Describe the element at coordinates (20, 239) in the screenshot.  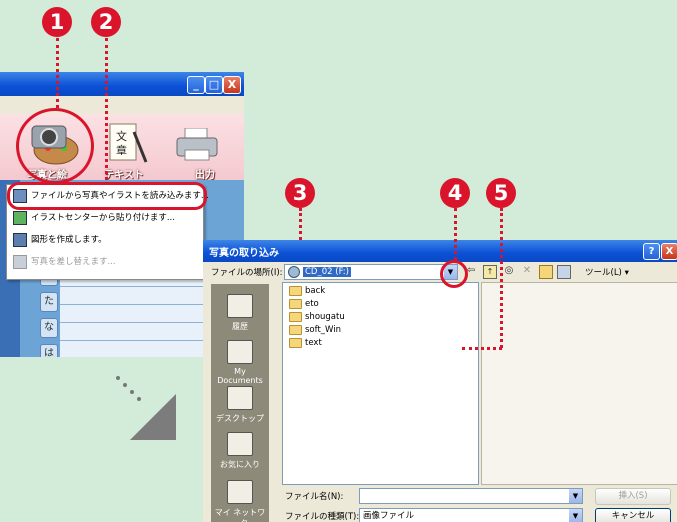
I see `shape-icon` at that location.